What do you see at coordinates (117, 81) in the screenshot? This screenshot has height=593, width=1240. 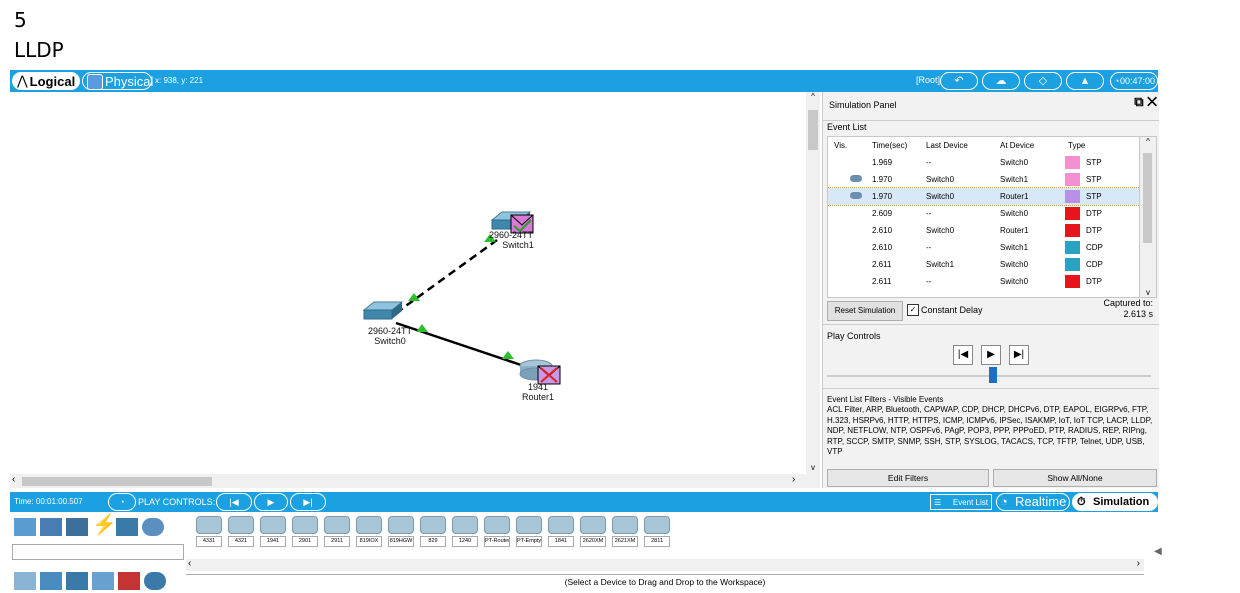 I see `tab-physical: Physical` at bounding box center [117, 81].